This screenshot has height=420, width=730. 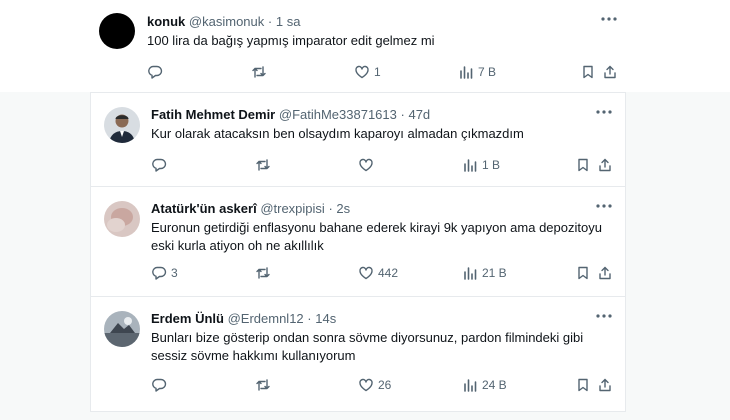 What do you see at coordinates (343, 208) in the screenshot?
I see `timestamp: 2s` at bounding box center [343, 208].